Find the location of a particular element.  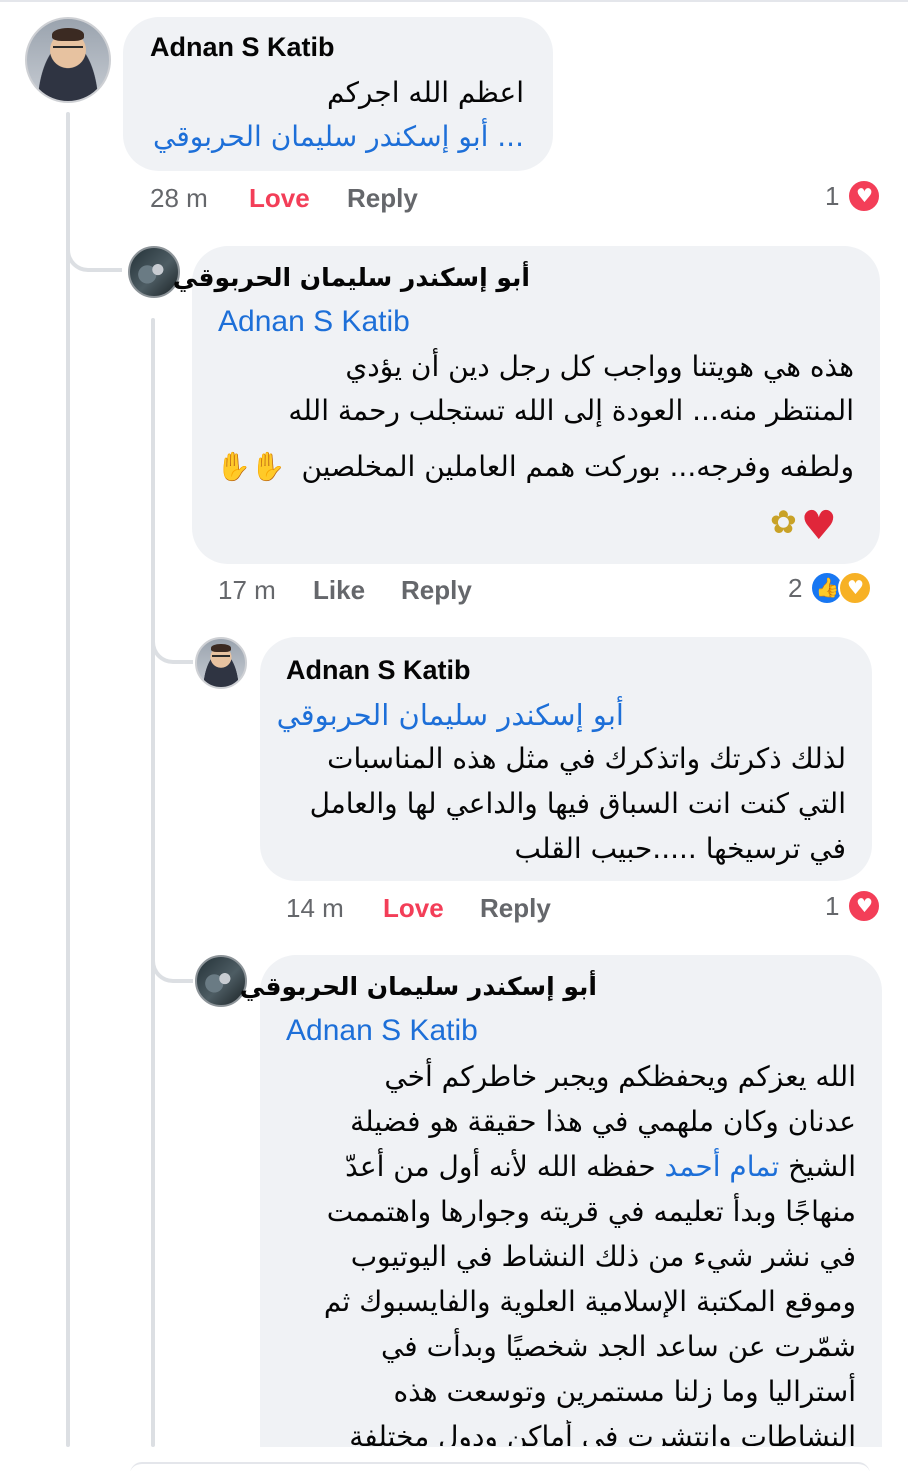

comment-text-line: هذه هي هويتنا وواجب كل رجل دين أن يؤدي is located at coordinates (599, 366).